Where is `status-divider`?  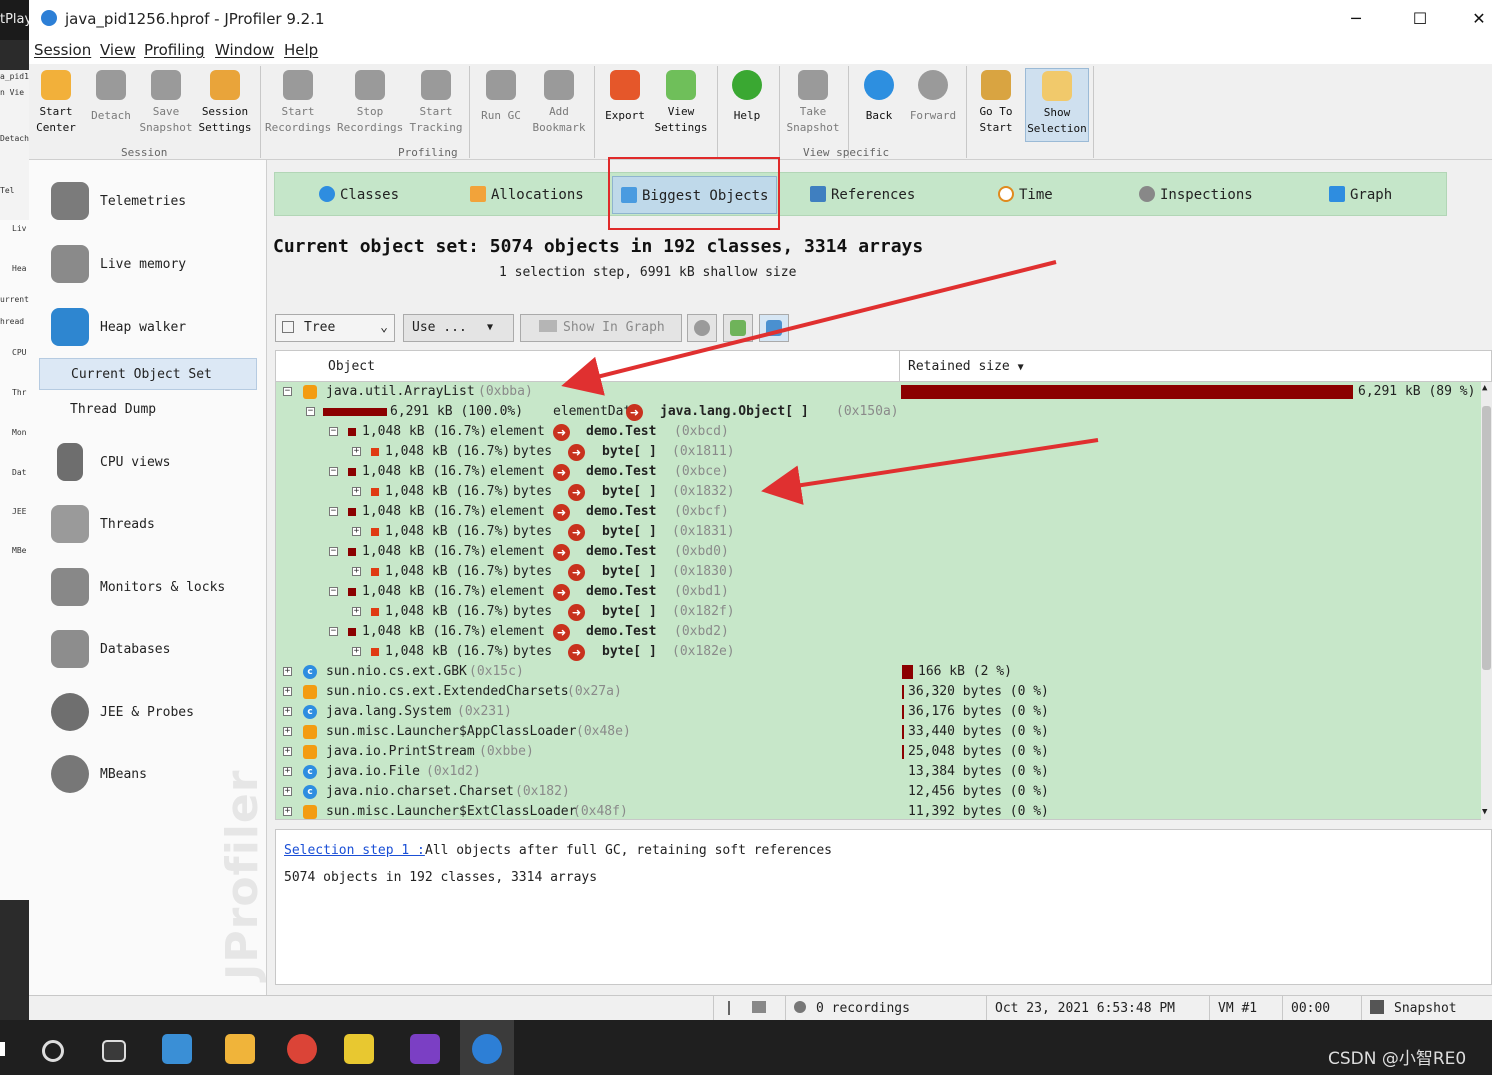 status-divider is located at coordinates (713, 1008).